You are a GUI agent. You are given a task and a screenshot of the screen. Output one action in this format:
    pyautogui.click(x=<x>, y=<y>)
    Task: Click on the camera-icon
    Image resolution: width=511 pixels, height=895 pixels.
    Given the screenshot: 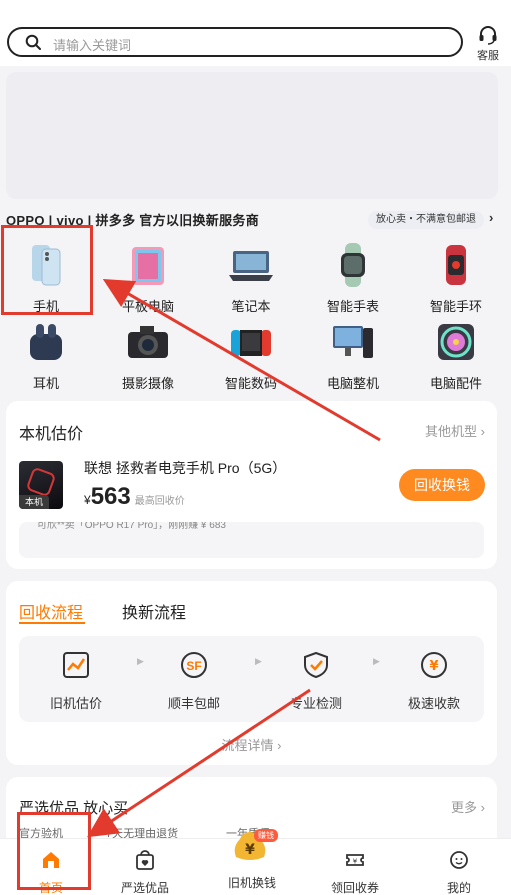 What is the action you would take?
    pyautogui.click(x=148, y=342)
    